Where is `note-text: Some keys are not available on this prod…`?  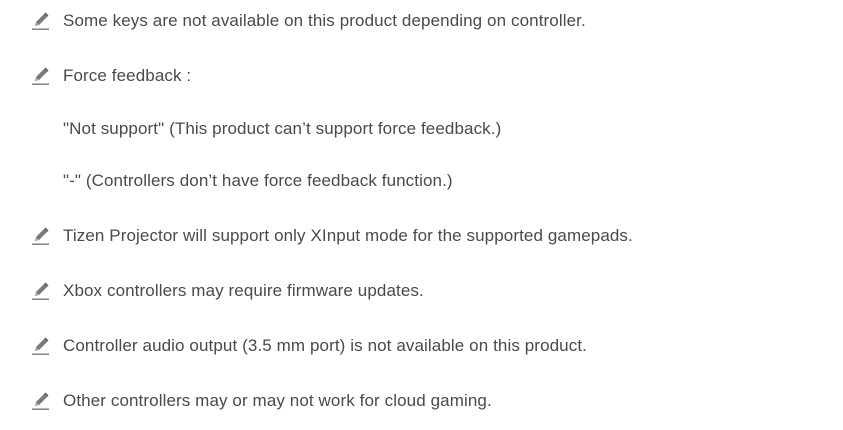 note-text: Some keys are not available on this prod… is located at coordinates (324, 20).